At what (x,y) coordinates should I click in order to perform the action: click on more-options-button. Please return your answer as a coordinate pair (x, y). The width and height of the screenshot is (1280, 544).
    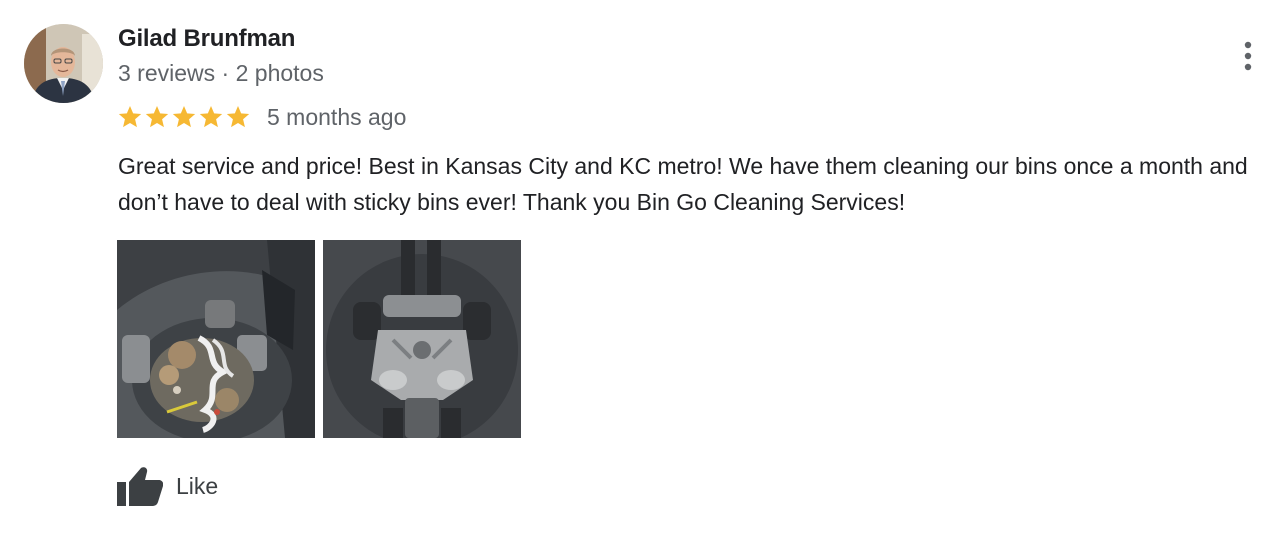
    Looking at the image, I should click on (1248, 56).